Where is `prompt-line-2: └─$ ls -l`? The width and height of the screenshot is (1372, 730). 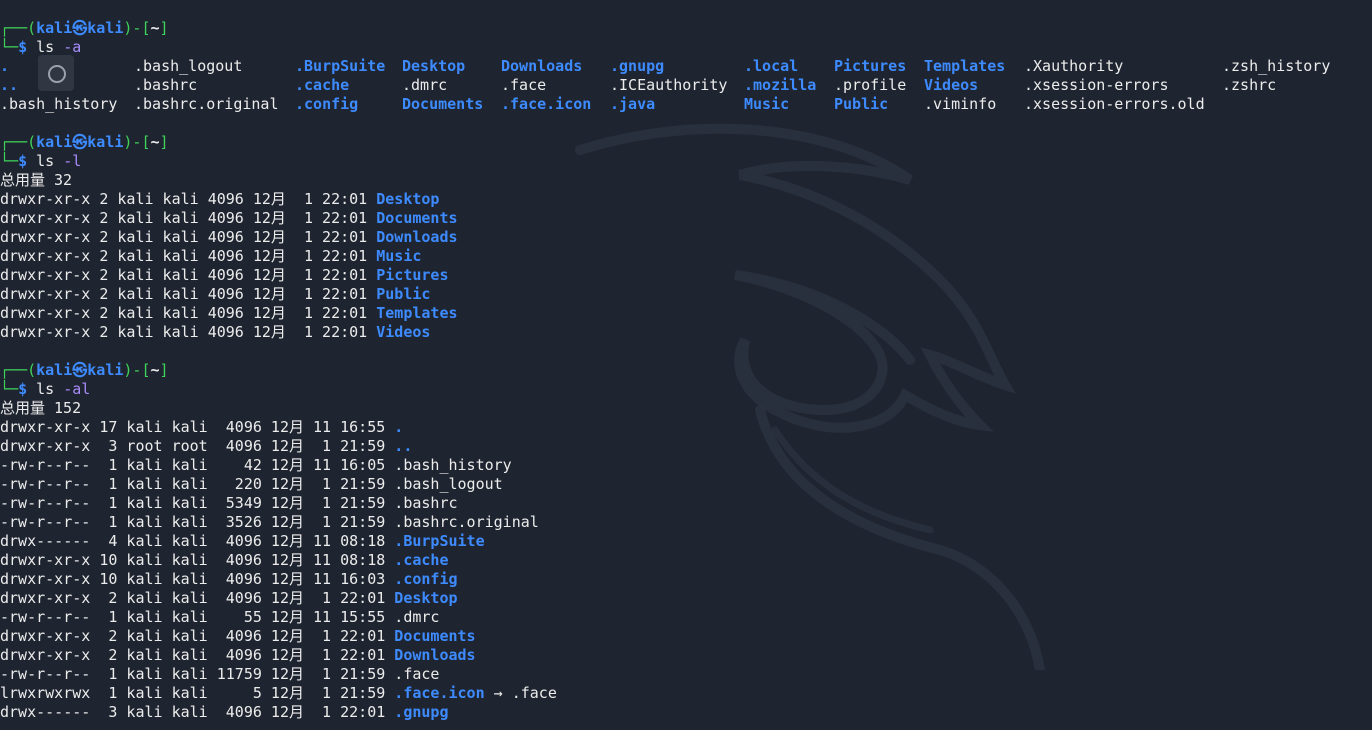
prompt-line-2: └─$ ls -l is located at coordinates (686, 161).